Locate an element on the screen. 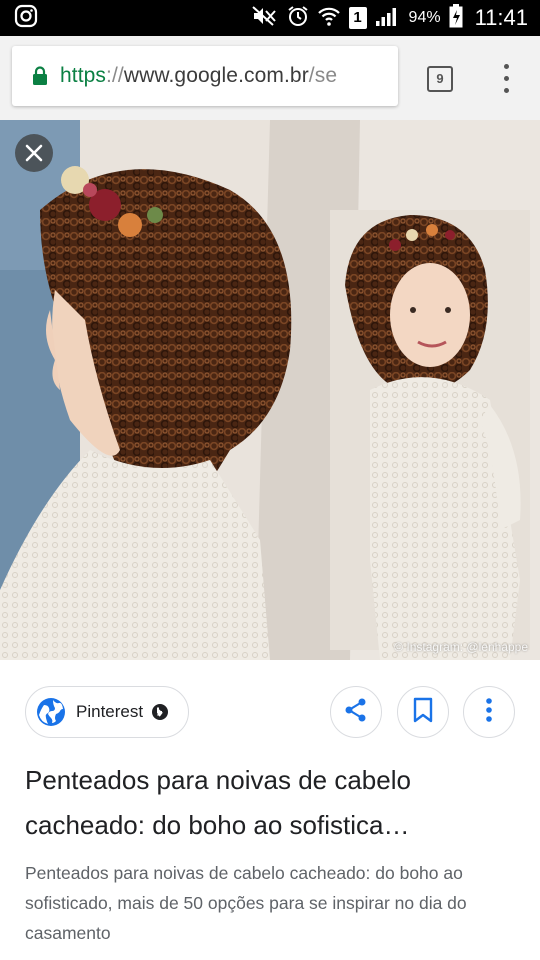 The height and width of the screenshot is (960, 540). battery-percent: 94% is located at coordinates (424, 17).